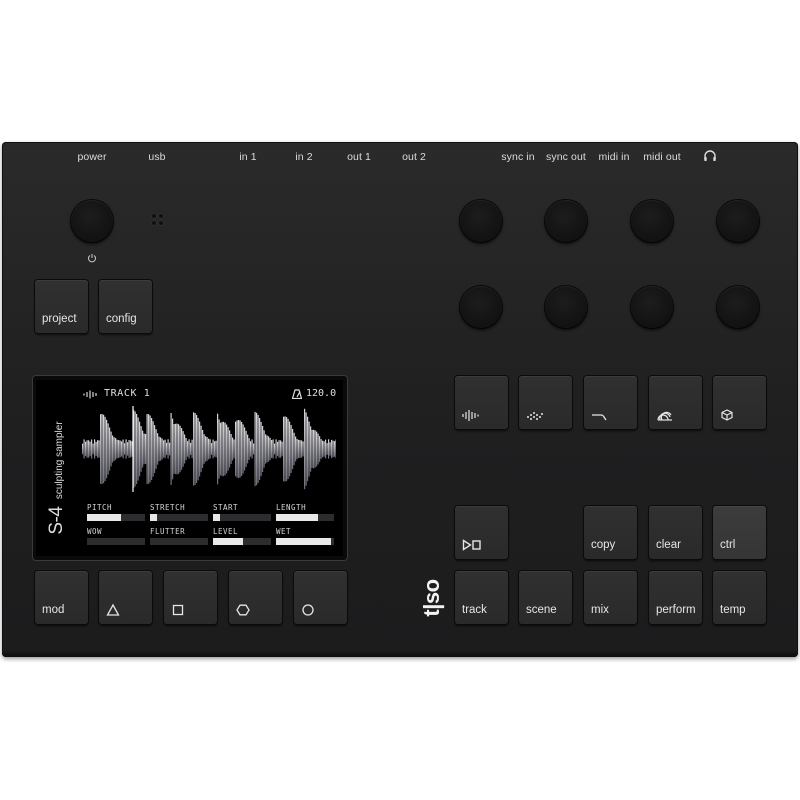  What do you see at coordinates (125, 306) in the screenshot?
I see `config-button: config` at bounding box center [125, 306].